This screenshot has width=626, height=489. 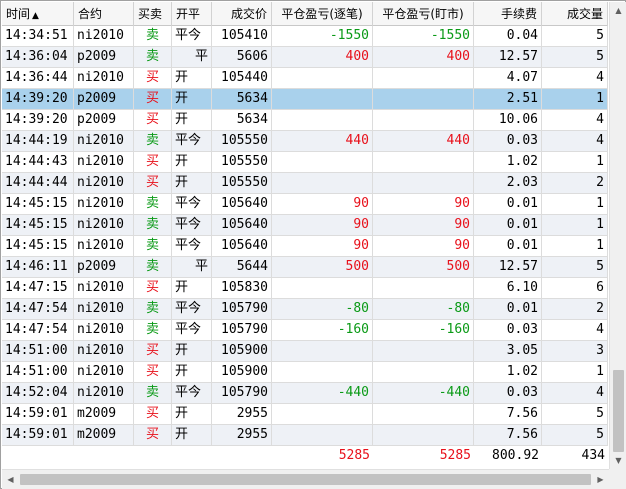 What do you see at coordinates (305, 120) in the screenshot?
I see `table-row: 14:39:20 p2009 买开 5634 10.06 4` at bounding box center [305, 120].